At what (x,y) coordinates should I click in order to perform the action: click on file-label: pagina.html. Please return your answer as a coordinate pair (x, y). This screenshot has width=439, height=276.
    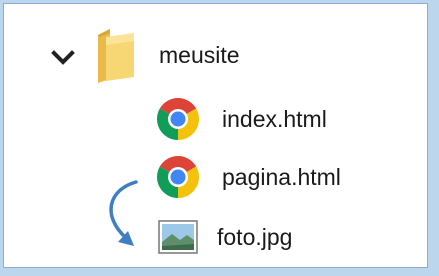
    Looking at the image, I should click on (281, 177).